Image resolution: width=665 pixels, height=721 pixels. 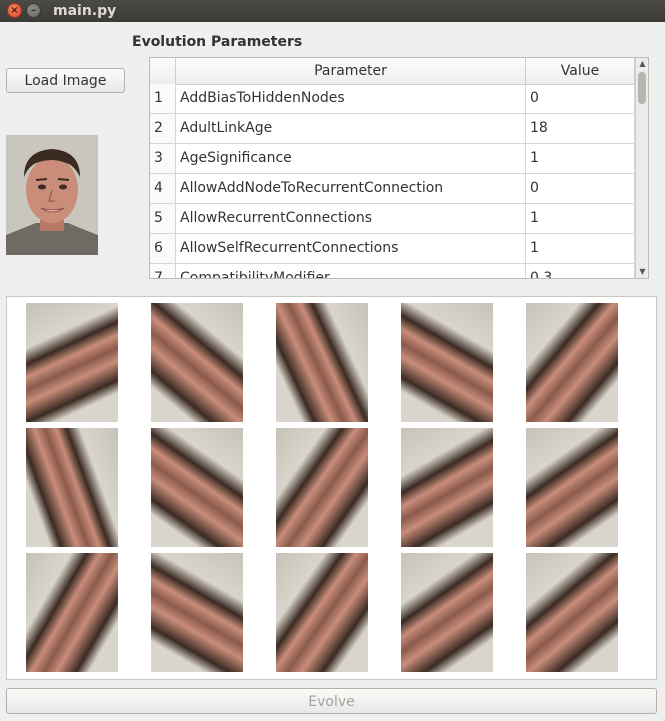 I want to click on value-column-header: Value, so click(x=580, y=71).